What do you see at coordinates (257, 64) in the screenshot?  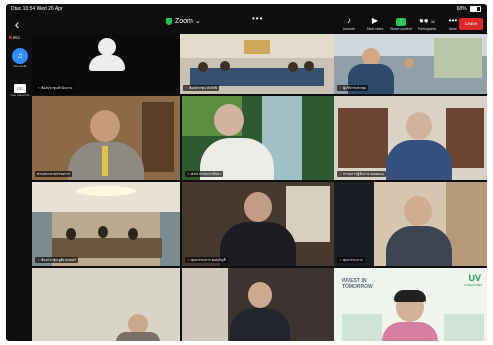 I see `video-tile-room: ✕ห้องประชุม UVSW` at bounding box center [257, 64].